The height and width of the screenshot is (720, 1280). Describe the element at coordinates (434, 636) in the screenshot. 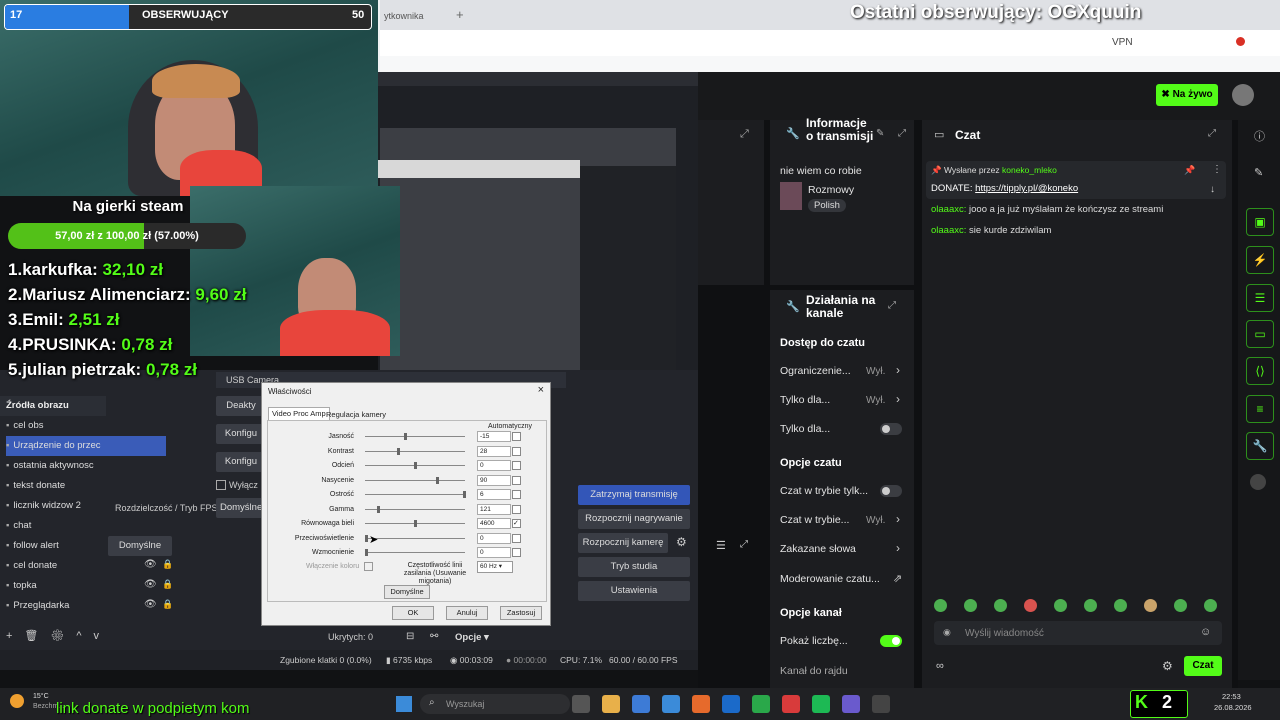

I see `link-icon: ⚯` at that location.